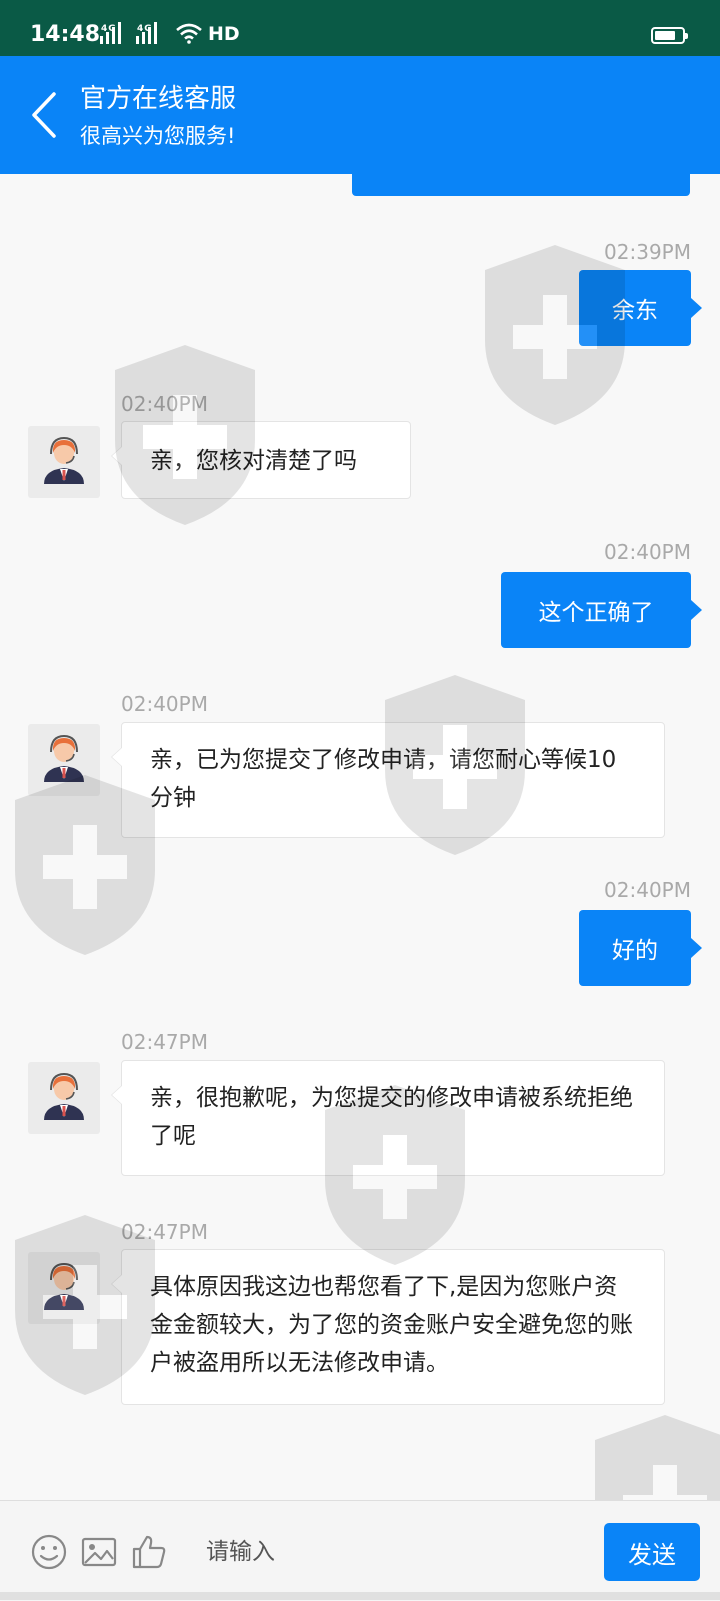  I want to click on received-message-bubble: 亲，很抱歉呢，为您提交的修改申请被系统拒绝了呢, so click(388, 1118).